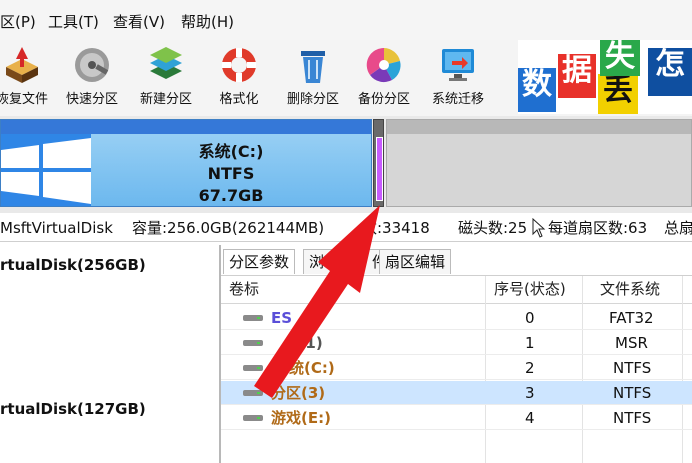  Describe the element at coordinates (456, 343) in the screenshot. I see `table-row: R(1) 1 MSR` at that location.